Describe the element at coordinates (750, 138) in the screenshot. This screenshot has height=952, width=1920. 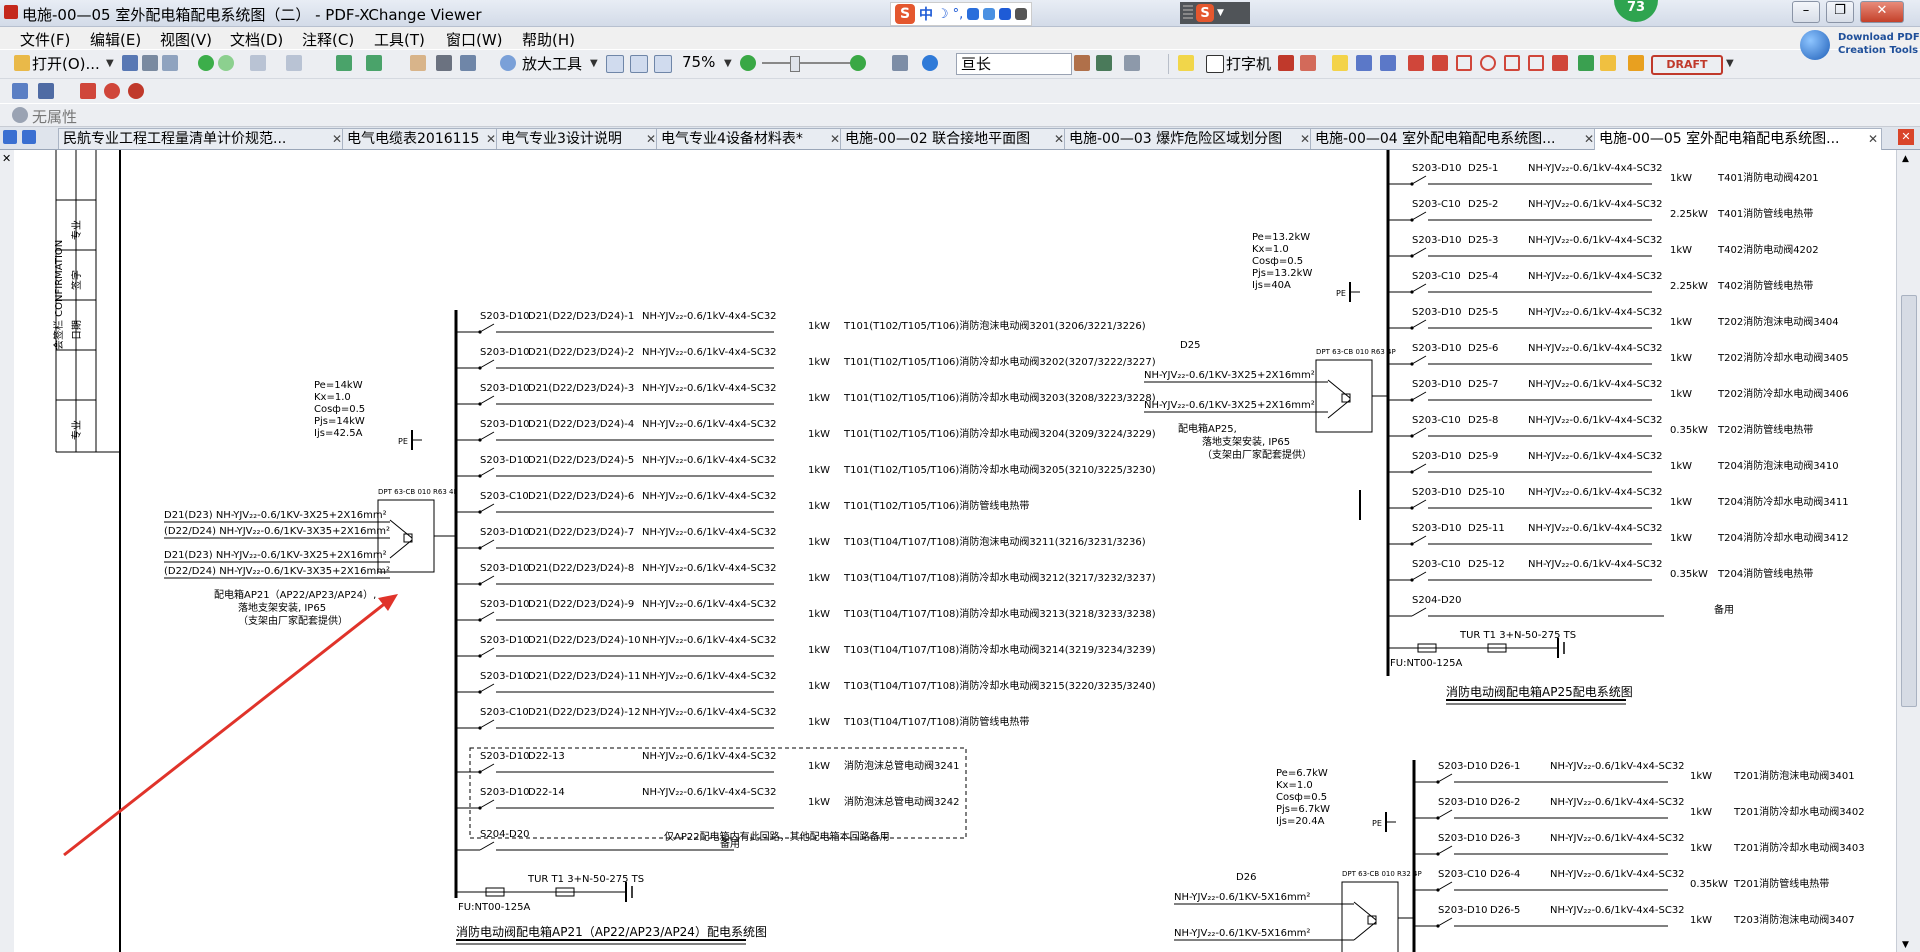
I see `tab-4: 电气专业4设备材料表* ✕` at that location.